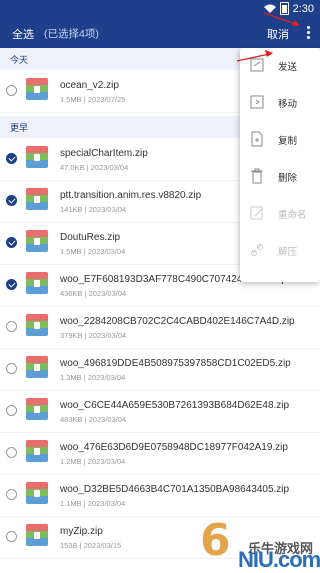  Describe the element at coordinates (93, 209) in the screenshot. I see `file-meta: 141KB | 2023/03/04` at that location.